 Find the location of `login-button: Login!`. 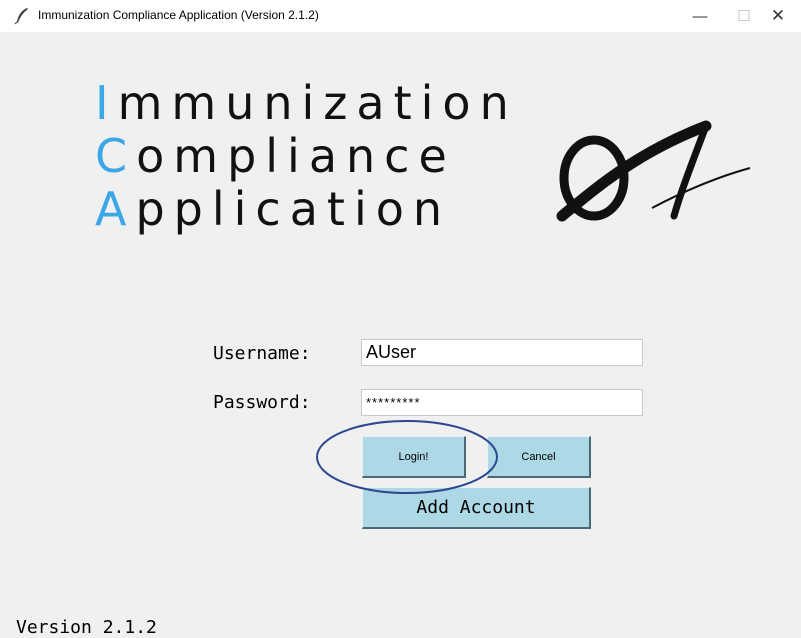

login-button: Login! is located at coordinates (414, 457).